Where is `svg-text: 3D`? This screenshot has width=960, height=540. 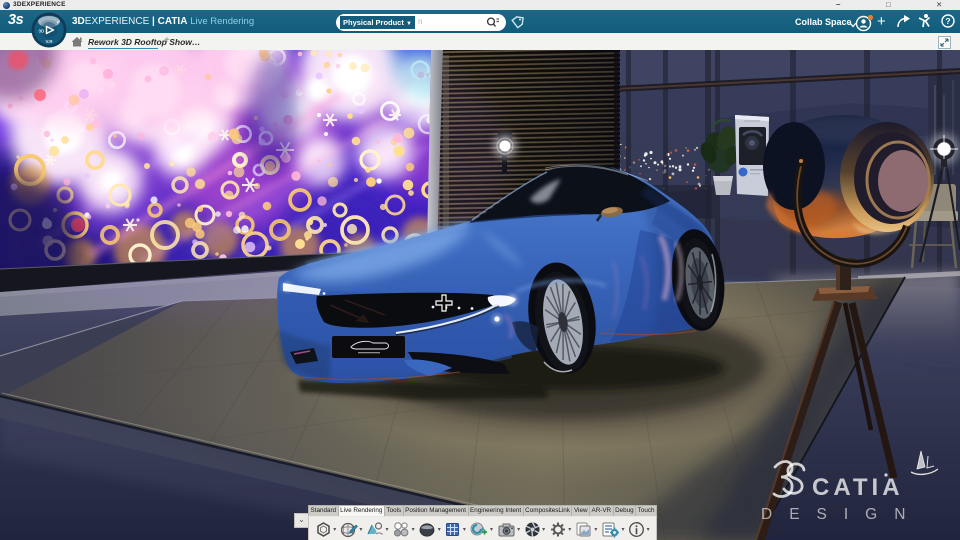 svg-text: 3D is located at coordinates (42, 31).